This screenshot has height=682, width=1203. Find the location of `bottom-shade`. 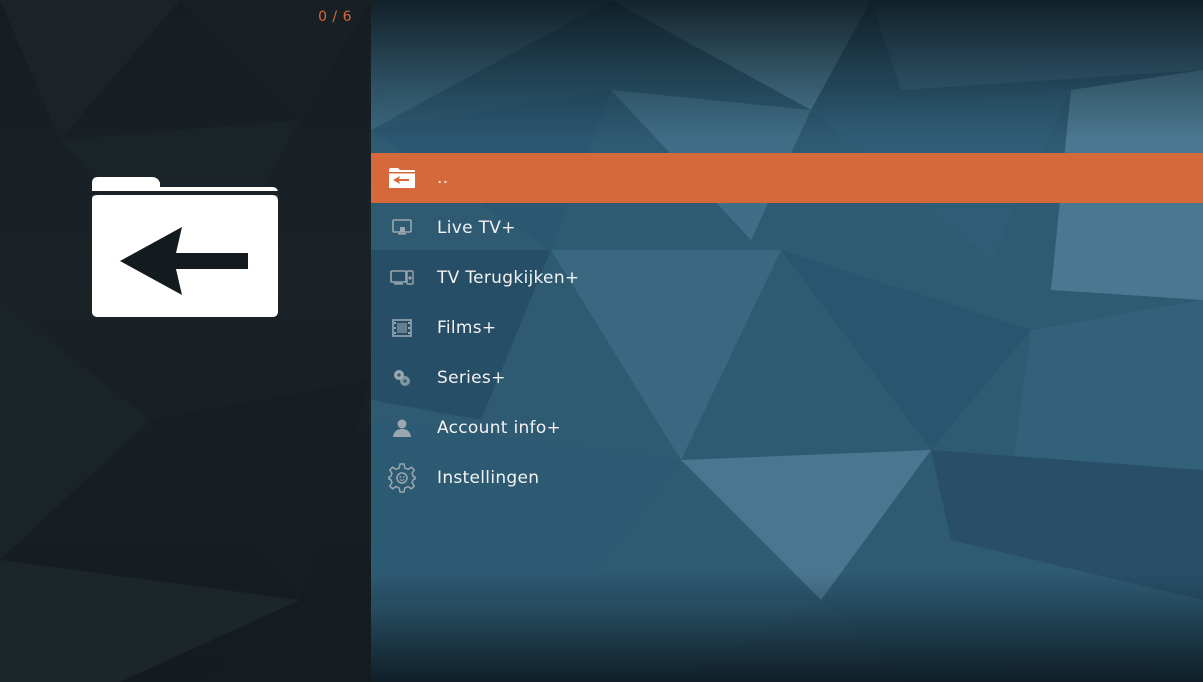

bottom-shade is located at coordinates (787, 627).